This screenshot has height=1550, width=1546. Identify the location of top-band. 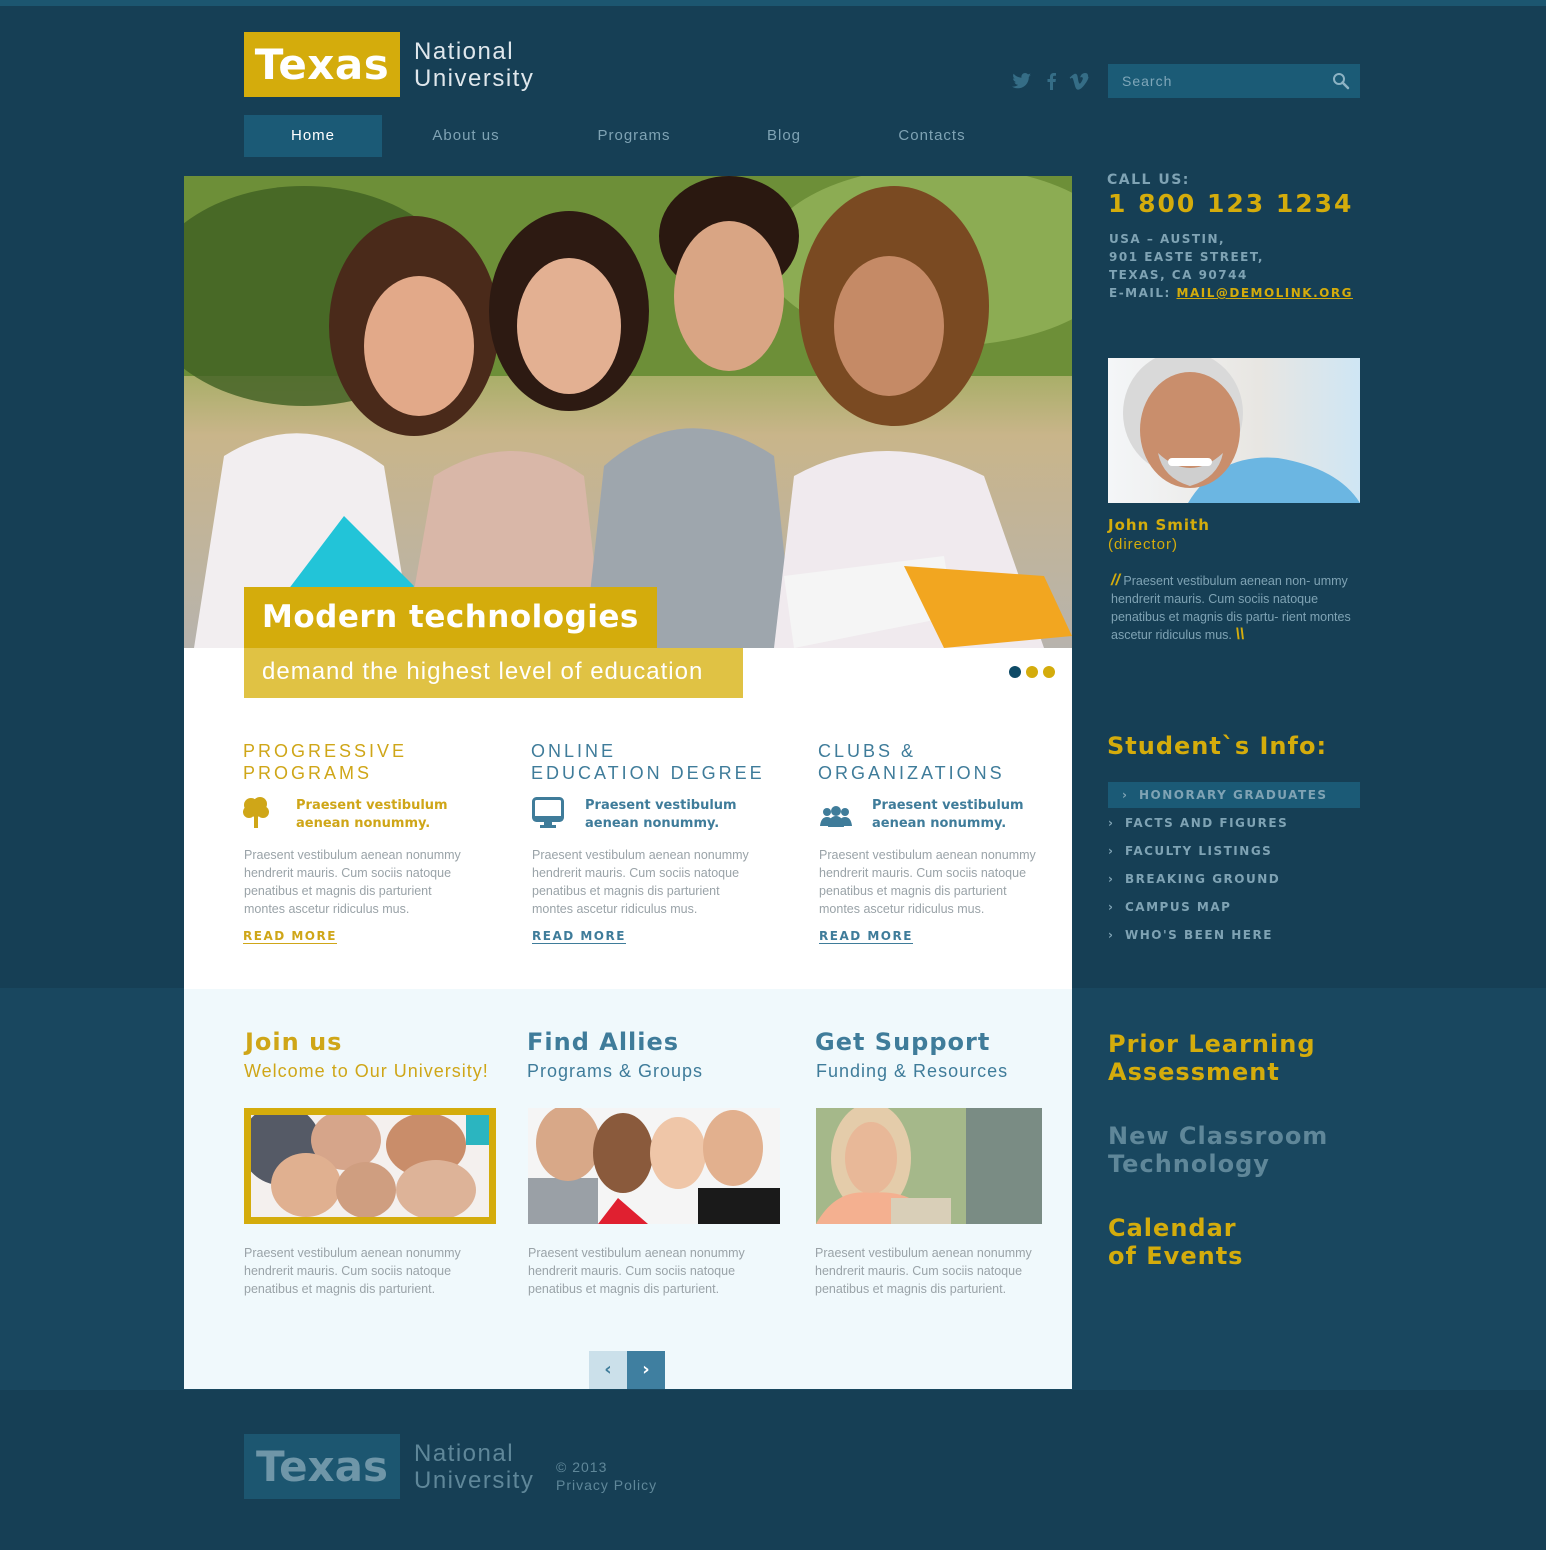
(773, 3).